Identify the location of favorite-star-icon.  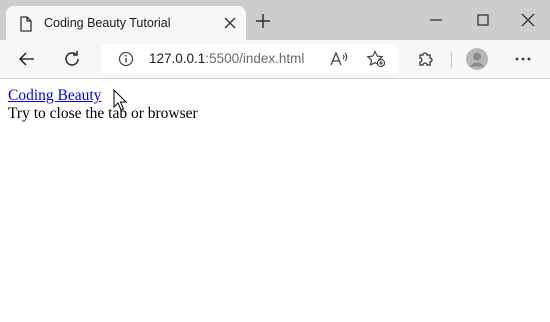
(376, 59).